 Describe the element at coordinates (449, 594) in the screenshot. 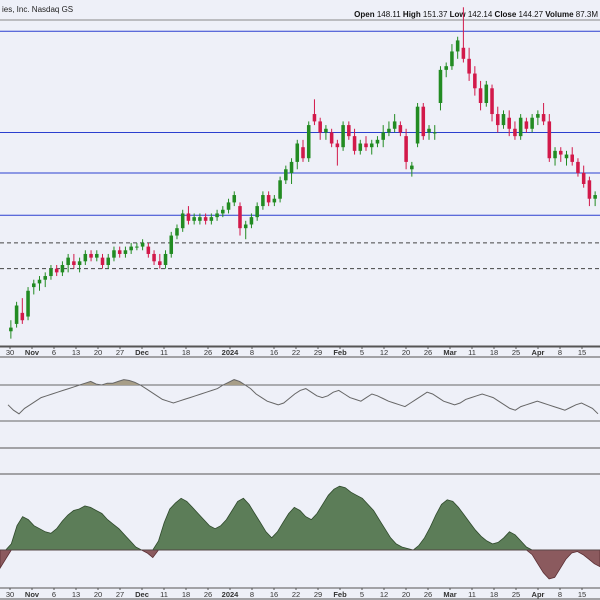

I see `bottom-tick-label: Mar` at that location.